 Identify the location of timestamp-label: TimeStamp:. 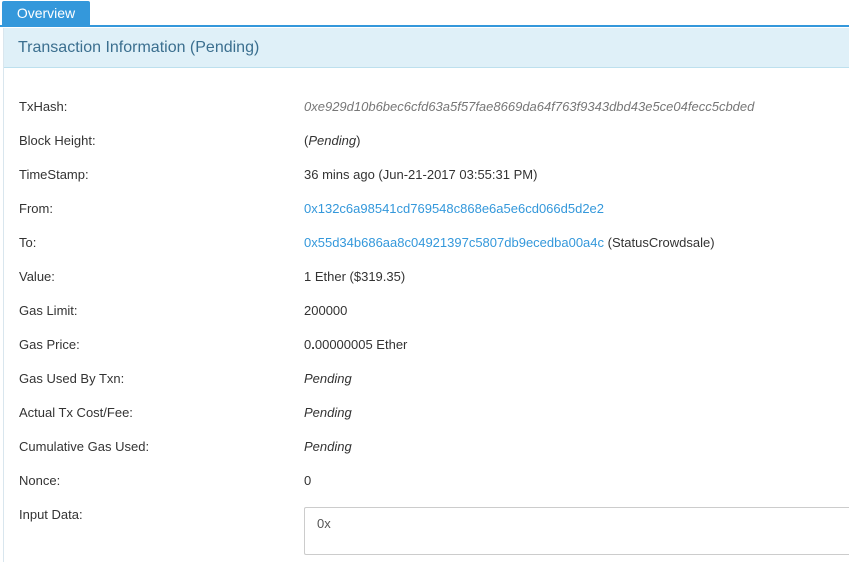
(54, 174).